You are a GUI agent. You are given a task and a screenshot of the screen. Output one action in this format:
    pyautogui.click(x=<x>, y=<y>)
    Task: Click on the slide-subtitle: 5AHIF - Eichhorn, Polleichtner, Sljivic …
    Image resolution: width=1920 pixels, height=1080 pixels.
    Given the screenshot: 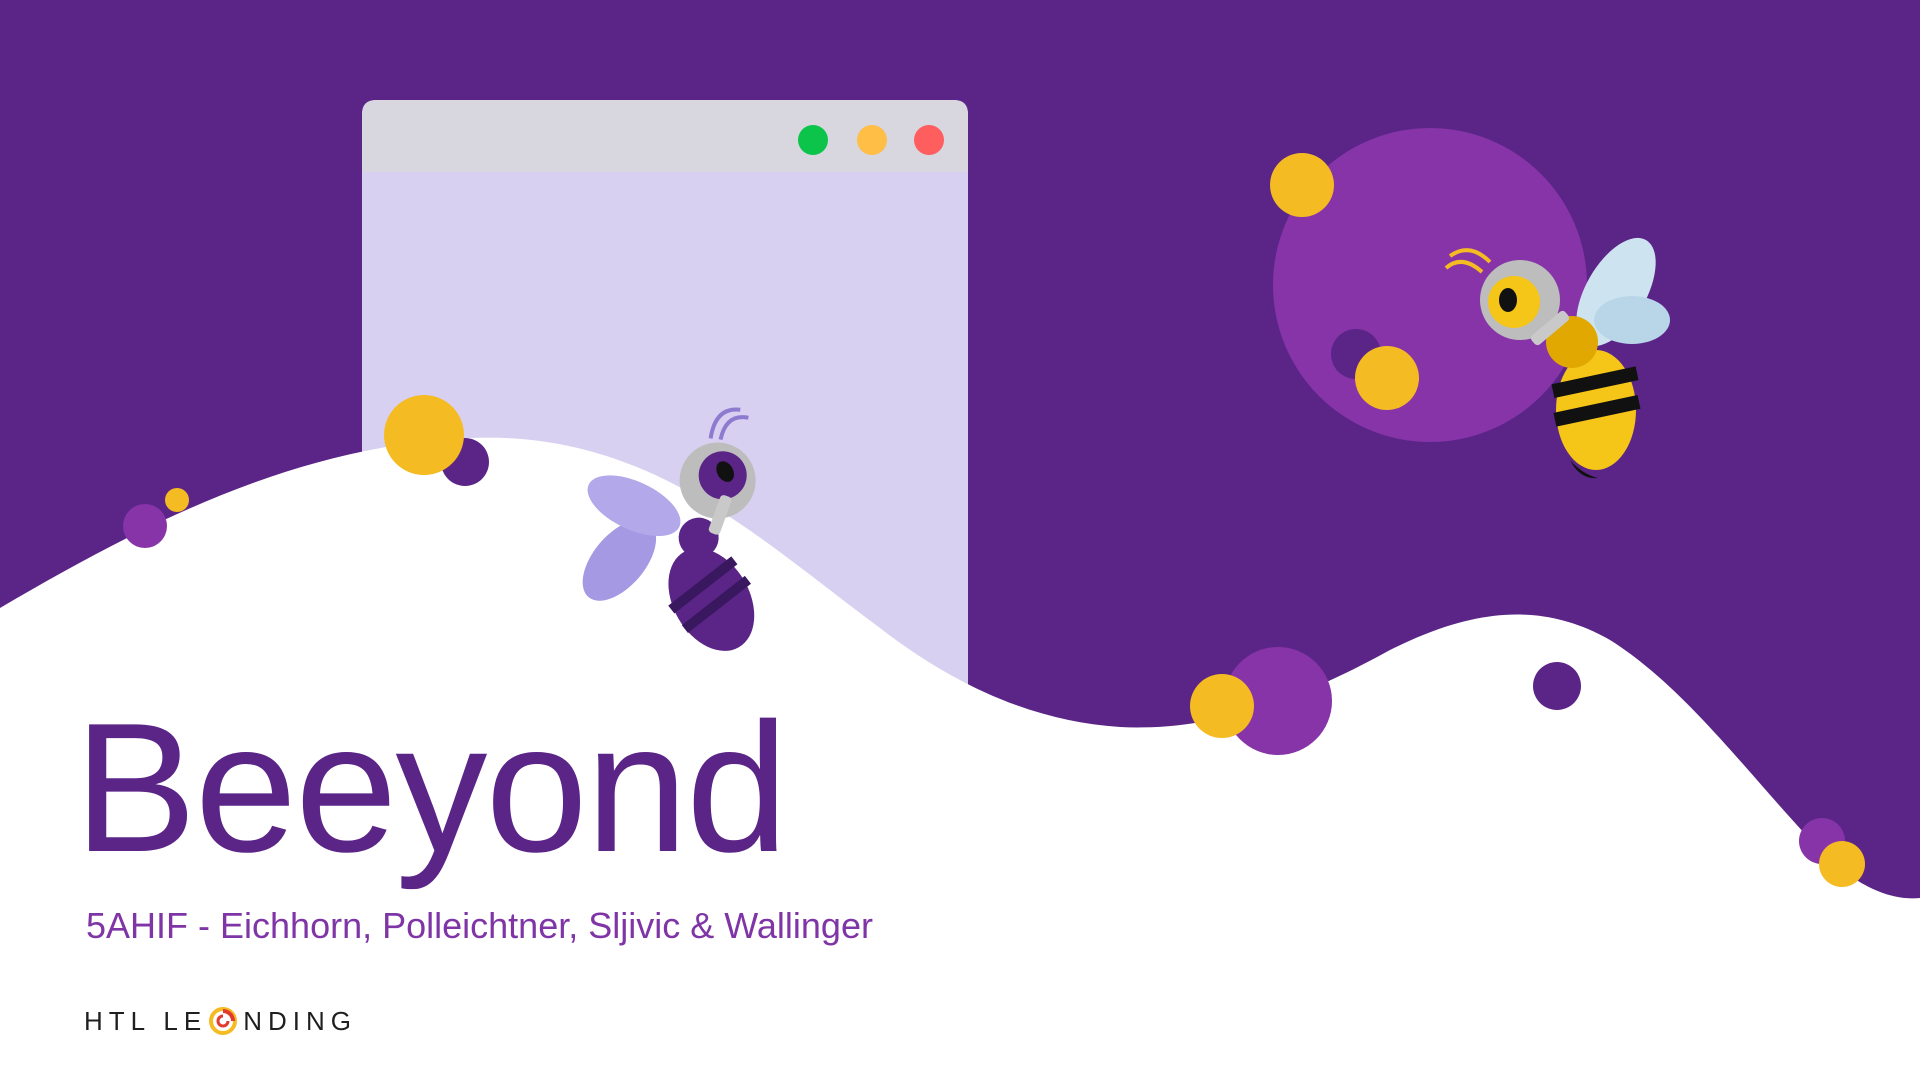 What is the action you would take?
    pyautogui.click(x=479, y=925)
    